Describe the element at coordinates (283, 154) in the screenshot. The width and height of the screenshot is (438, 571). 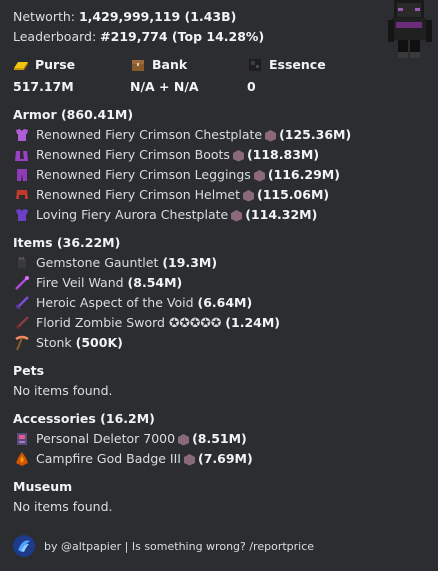
I see `item-value: (118.83M)` at that location.